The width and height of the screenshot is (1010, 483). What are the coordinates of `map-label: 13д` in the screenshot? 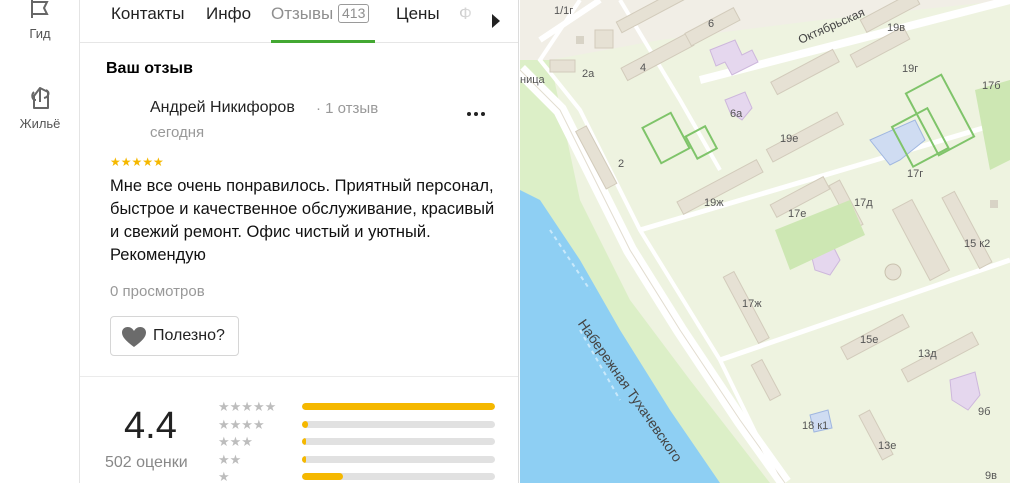 It's located at (927, 354).